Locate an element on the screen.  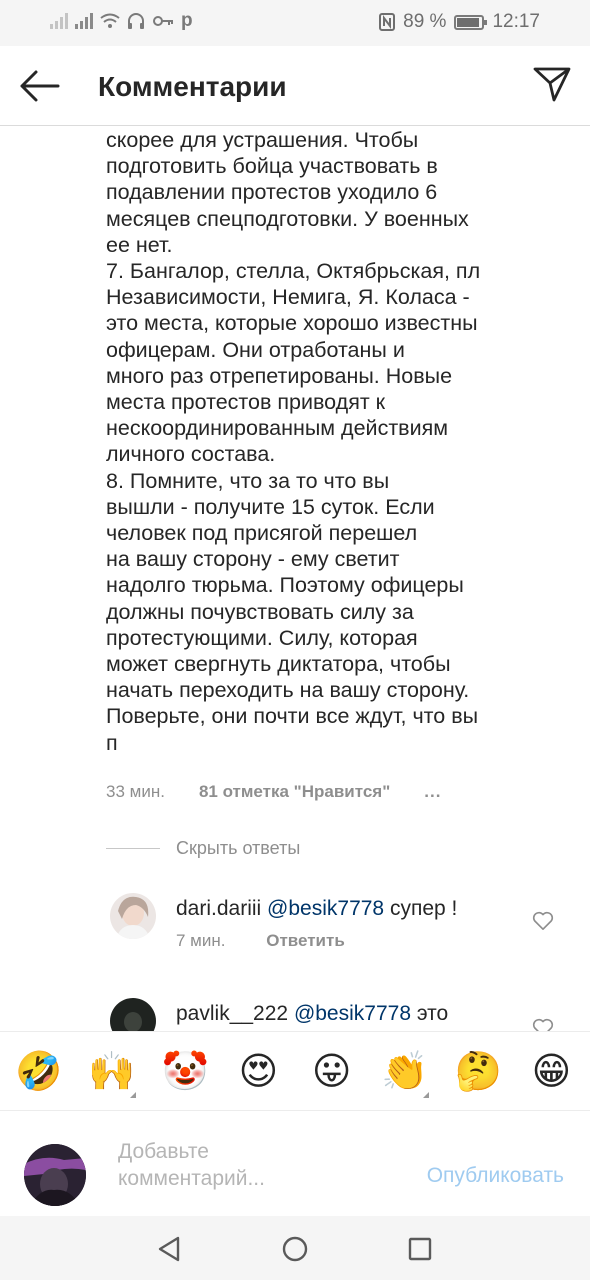
back-triangle-icon is located at coordinates (169, 1249).